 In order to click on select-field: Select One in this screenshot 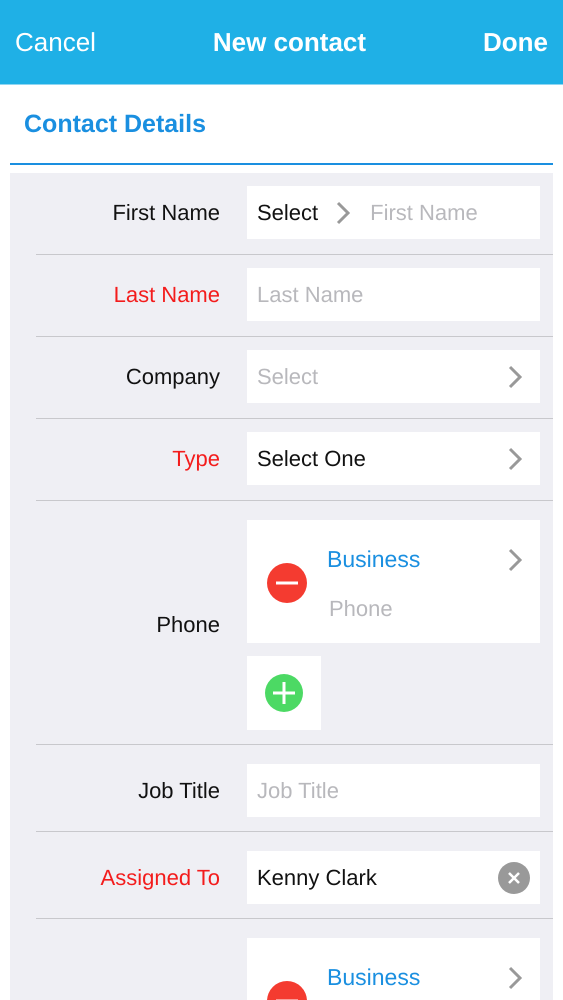, I will do `click(393, 458)`.